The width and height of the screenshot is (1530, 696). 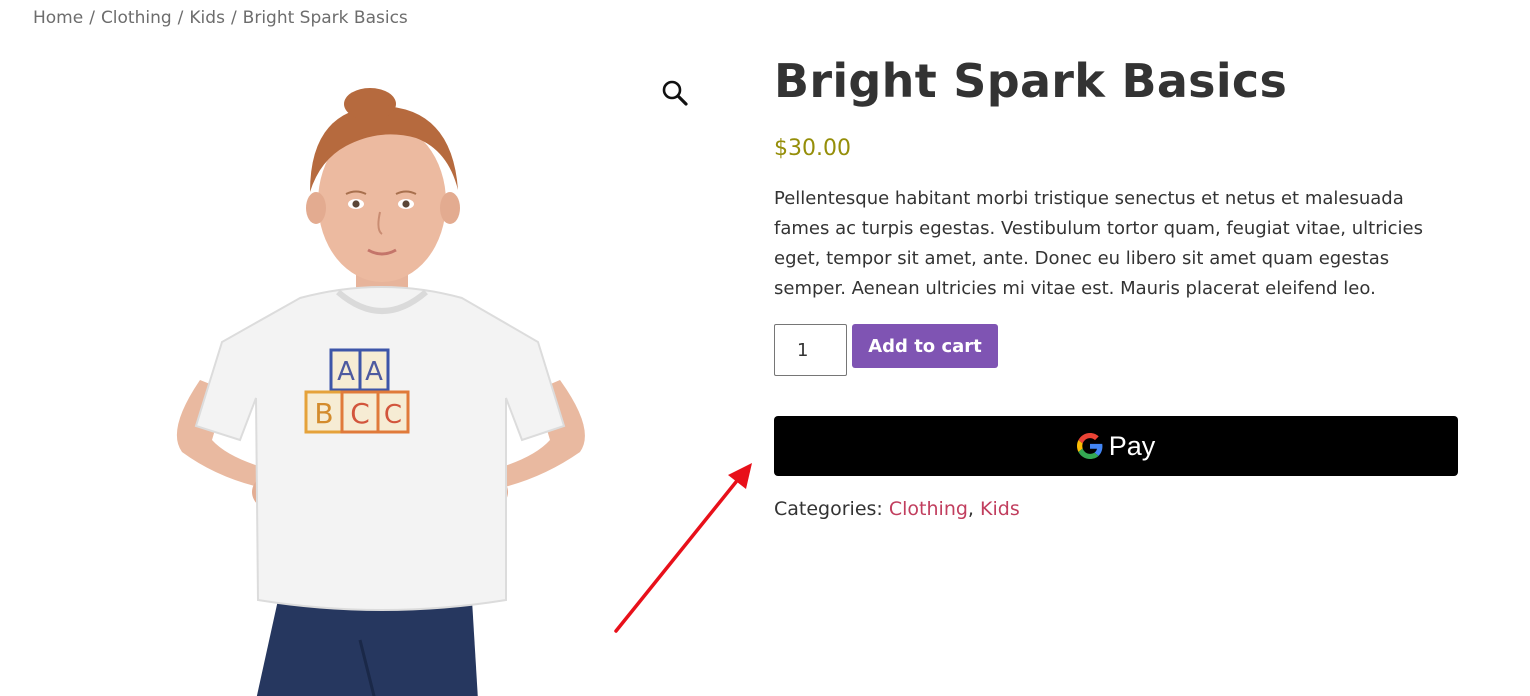 I want to click on add-to-cart-form: Add to cart, so click(x=1119, y=350).